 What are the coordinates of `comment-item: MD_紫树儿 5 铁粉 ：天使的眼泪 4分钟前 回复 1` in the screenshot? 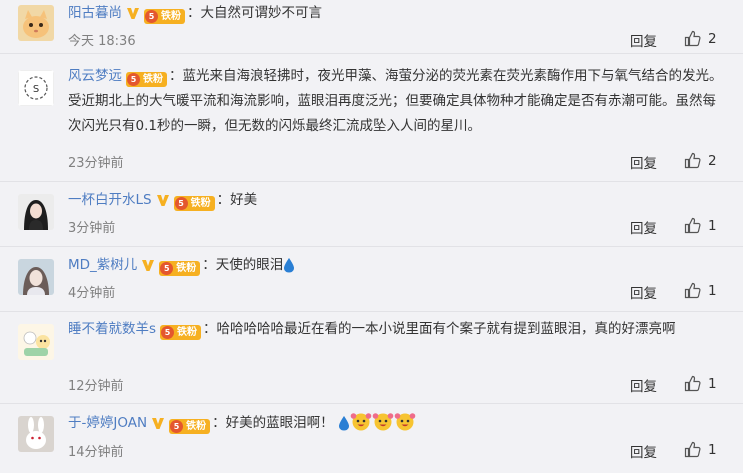 It's located at (371, 279).